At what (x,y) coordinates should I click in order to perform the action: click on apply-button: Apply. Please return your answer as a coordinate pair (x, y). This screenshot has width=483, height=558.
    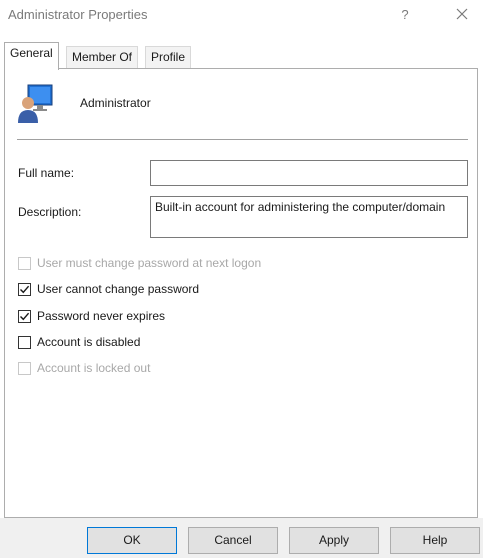
    Looking at the image, I should click on (334, 540).